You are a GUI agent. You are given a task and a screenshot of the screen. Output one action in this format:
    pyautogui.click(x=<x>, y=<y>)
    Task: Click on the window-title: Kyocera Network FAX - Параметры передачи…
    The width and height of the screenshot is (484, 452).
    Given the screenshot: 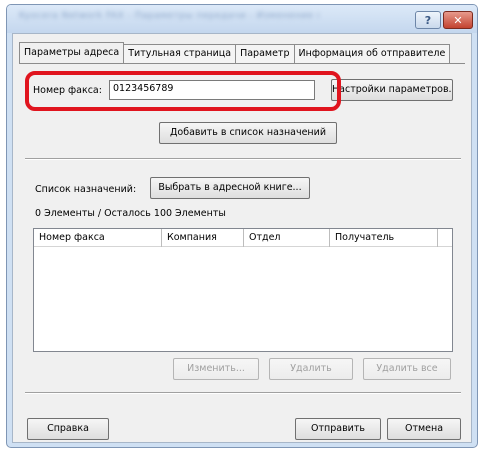 What is the action you would take?
    pyautogui.click(x=169, y=16)
    